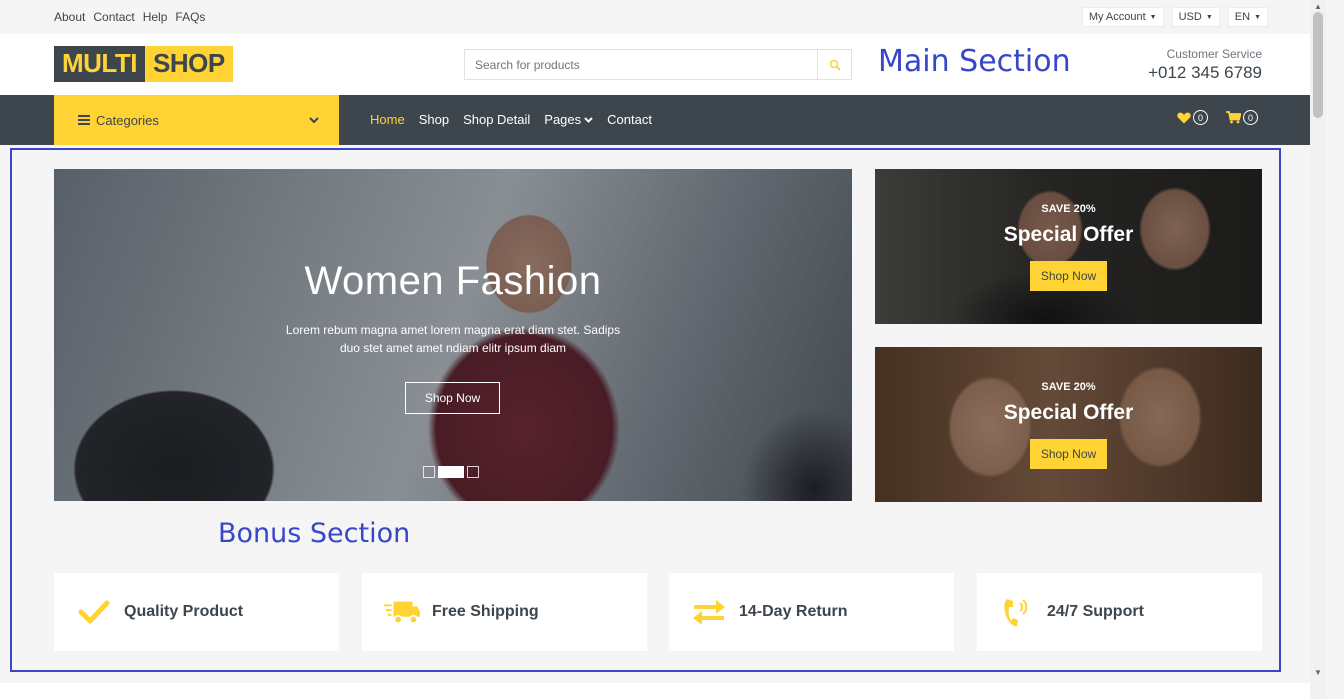 The image size is (1344, 699). I want to click on cart-count: 0, so click(1250, 117).